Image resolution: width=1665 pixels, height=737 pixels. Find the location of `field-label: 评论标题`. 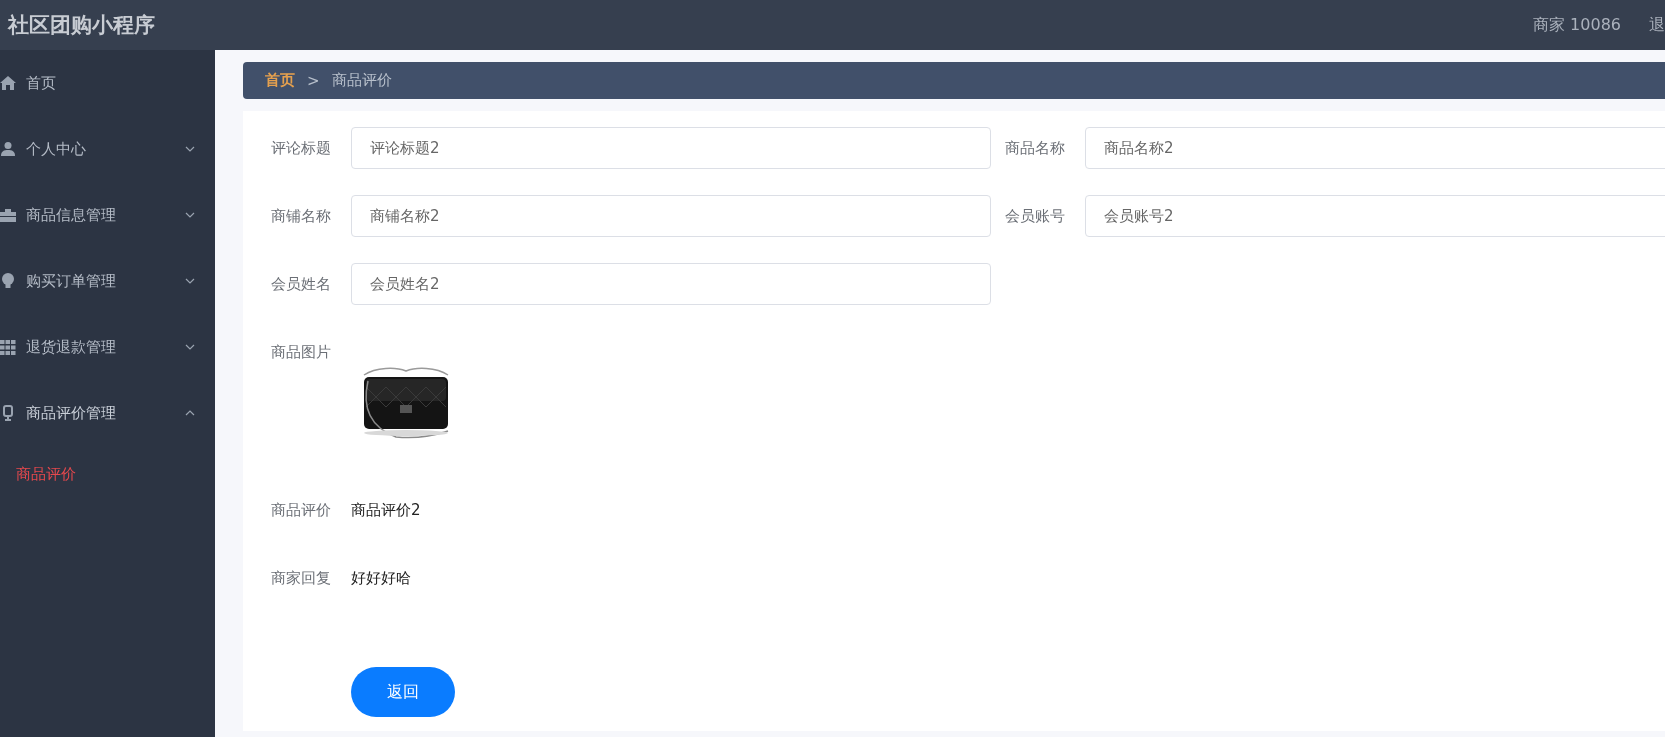

field-label: 评论标题 is located at coordinates (301, 148).